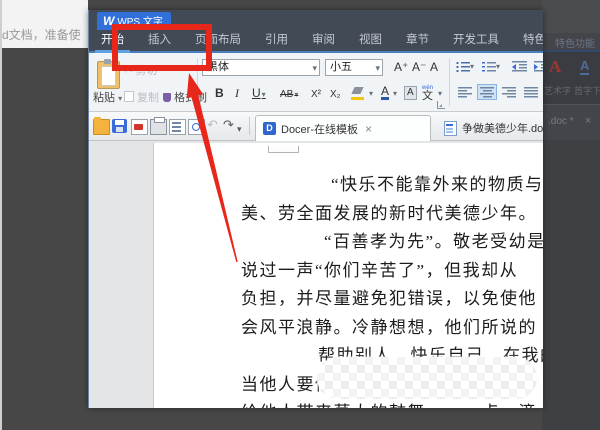  What do you see at coordinates (323, 40) in the screenshot?
I see `tab-review: 审阅` at bounding box center [323, 40].